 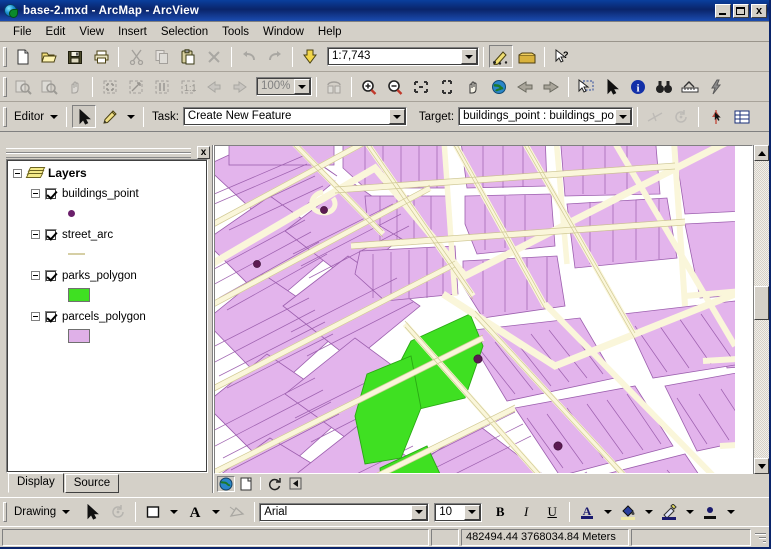 What do you see at coordinates (648, 512) in the screenshot?
I see `fill-color-dropdown` at bounding box center [648, 512].